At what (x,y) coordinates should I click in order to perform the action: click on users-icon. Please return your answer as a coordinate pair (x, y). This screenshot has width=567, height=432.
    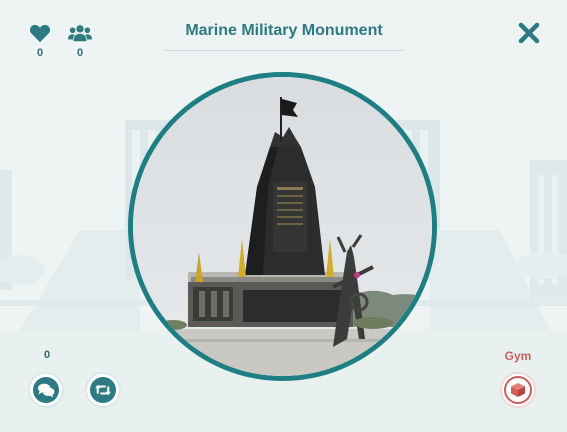
    Looking at the image, I should click on (80, 33).